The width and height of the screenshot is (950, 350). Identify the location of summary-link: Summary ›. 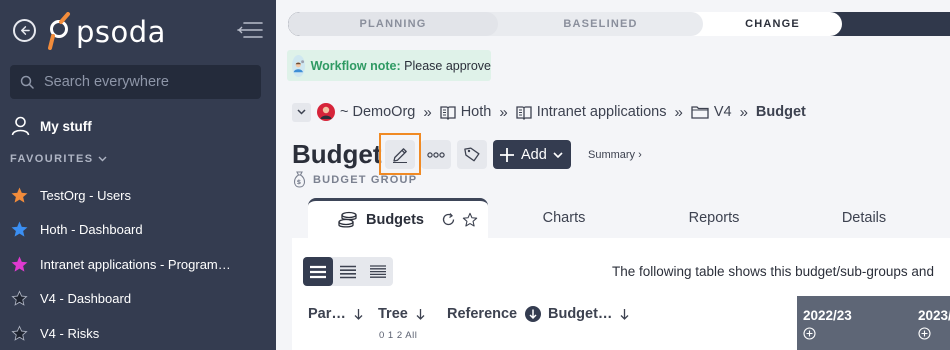
(615, 155).